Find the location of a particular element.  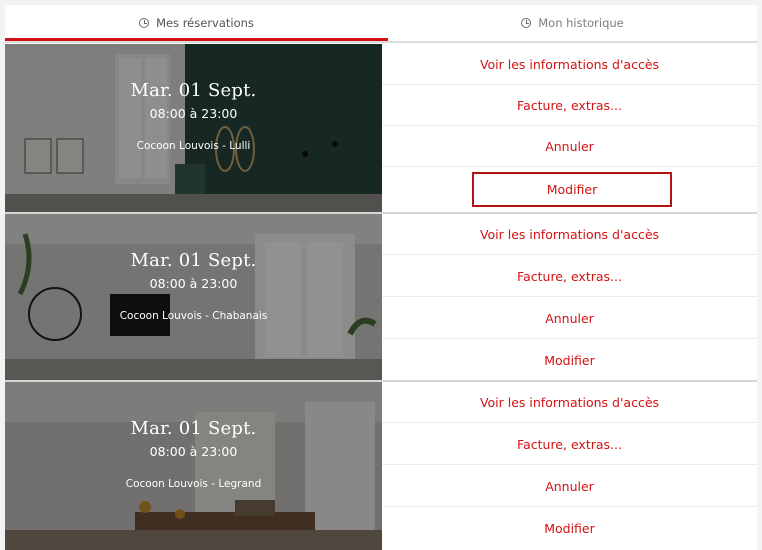

tab-mes-reservations: Mes réservations is located at coordinates (196, 23).